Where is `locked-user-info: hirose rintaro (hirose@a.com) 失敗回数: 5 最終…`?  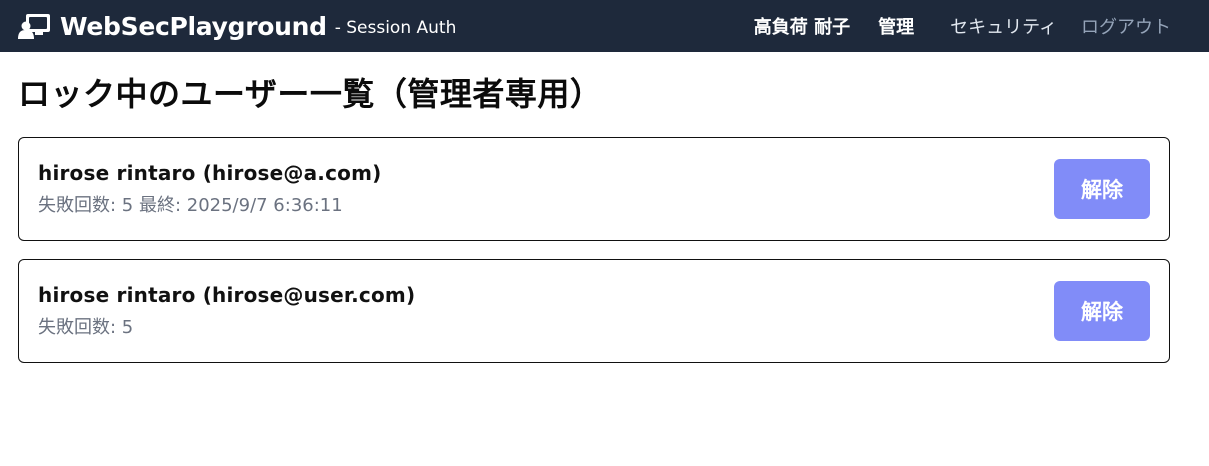 locked-user-info: hirose rintaro (hirose@a.com) 失敗回数: 5 最終… is located at coordinates (210, 189).